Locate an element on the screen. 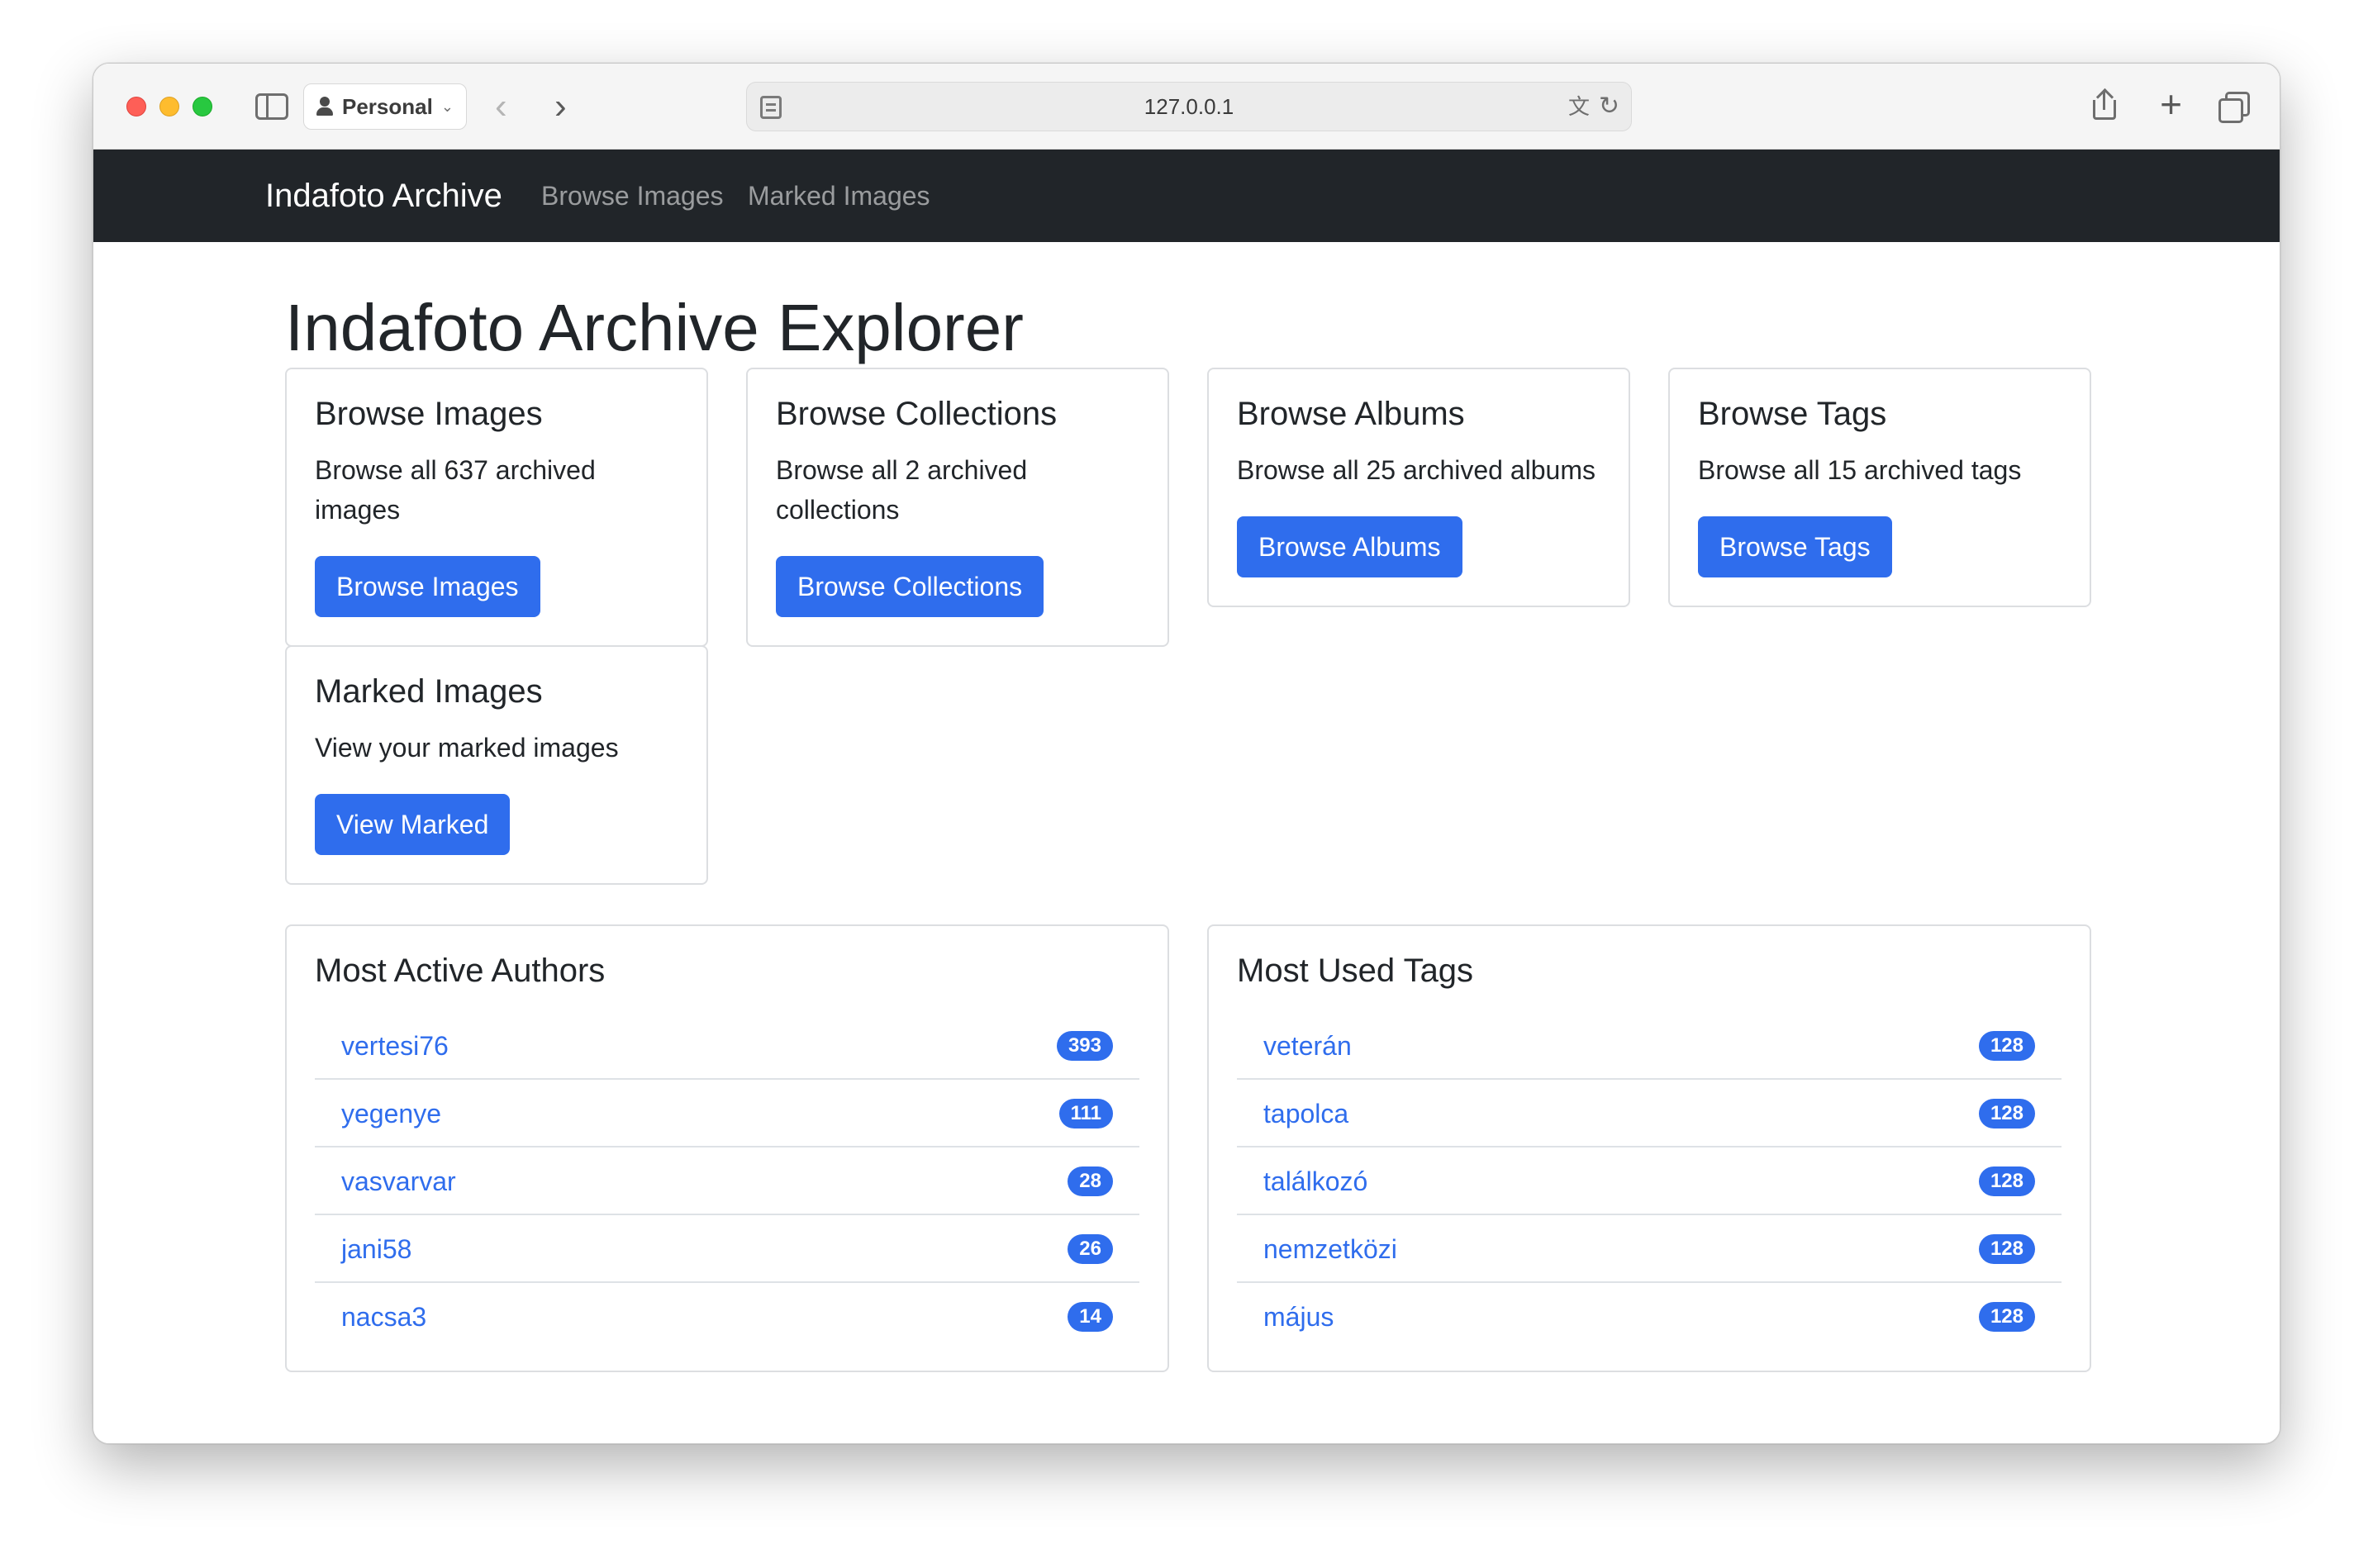 The height and width of the screenshot is (1568, 2373). card-text: Browse all 2 archived collections is located at coordinates (901, 490).